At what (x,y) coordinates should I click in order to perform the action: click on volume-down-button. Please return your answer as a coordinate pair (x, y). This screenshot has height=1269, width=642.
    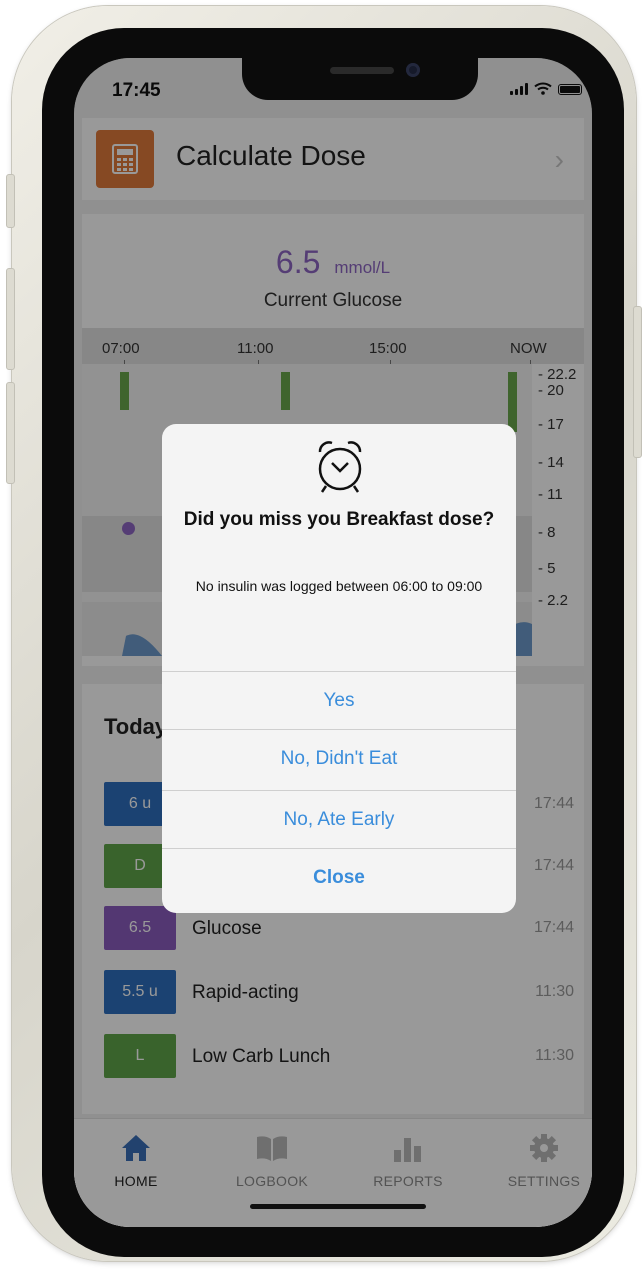
    Looking at the image, I should click on (10, 433).